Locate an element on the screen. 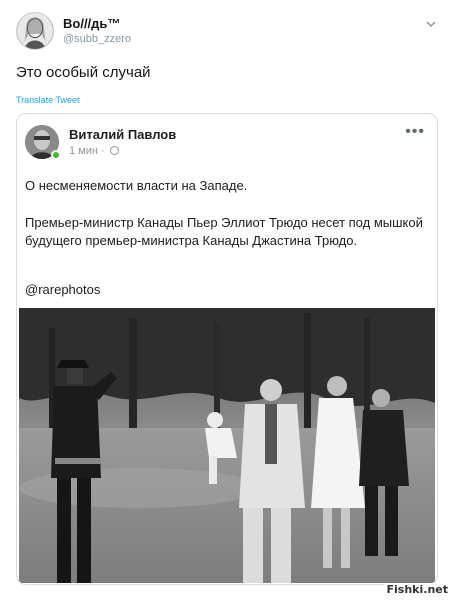 The width and height of the screenshot is (455, 600). post-mention-link: @rarephotos is located at coordinates (62, 290).